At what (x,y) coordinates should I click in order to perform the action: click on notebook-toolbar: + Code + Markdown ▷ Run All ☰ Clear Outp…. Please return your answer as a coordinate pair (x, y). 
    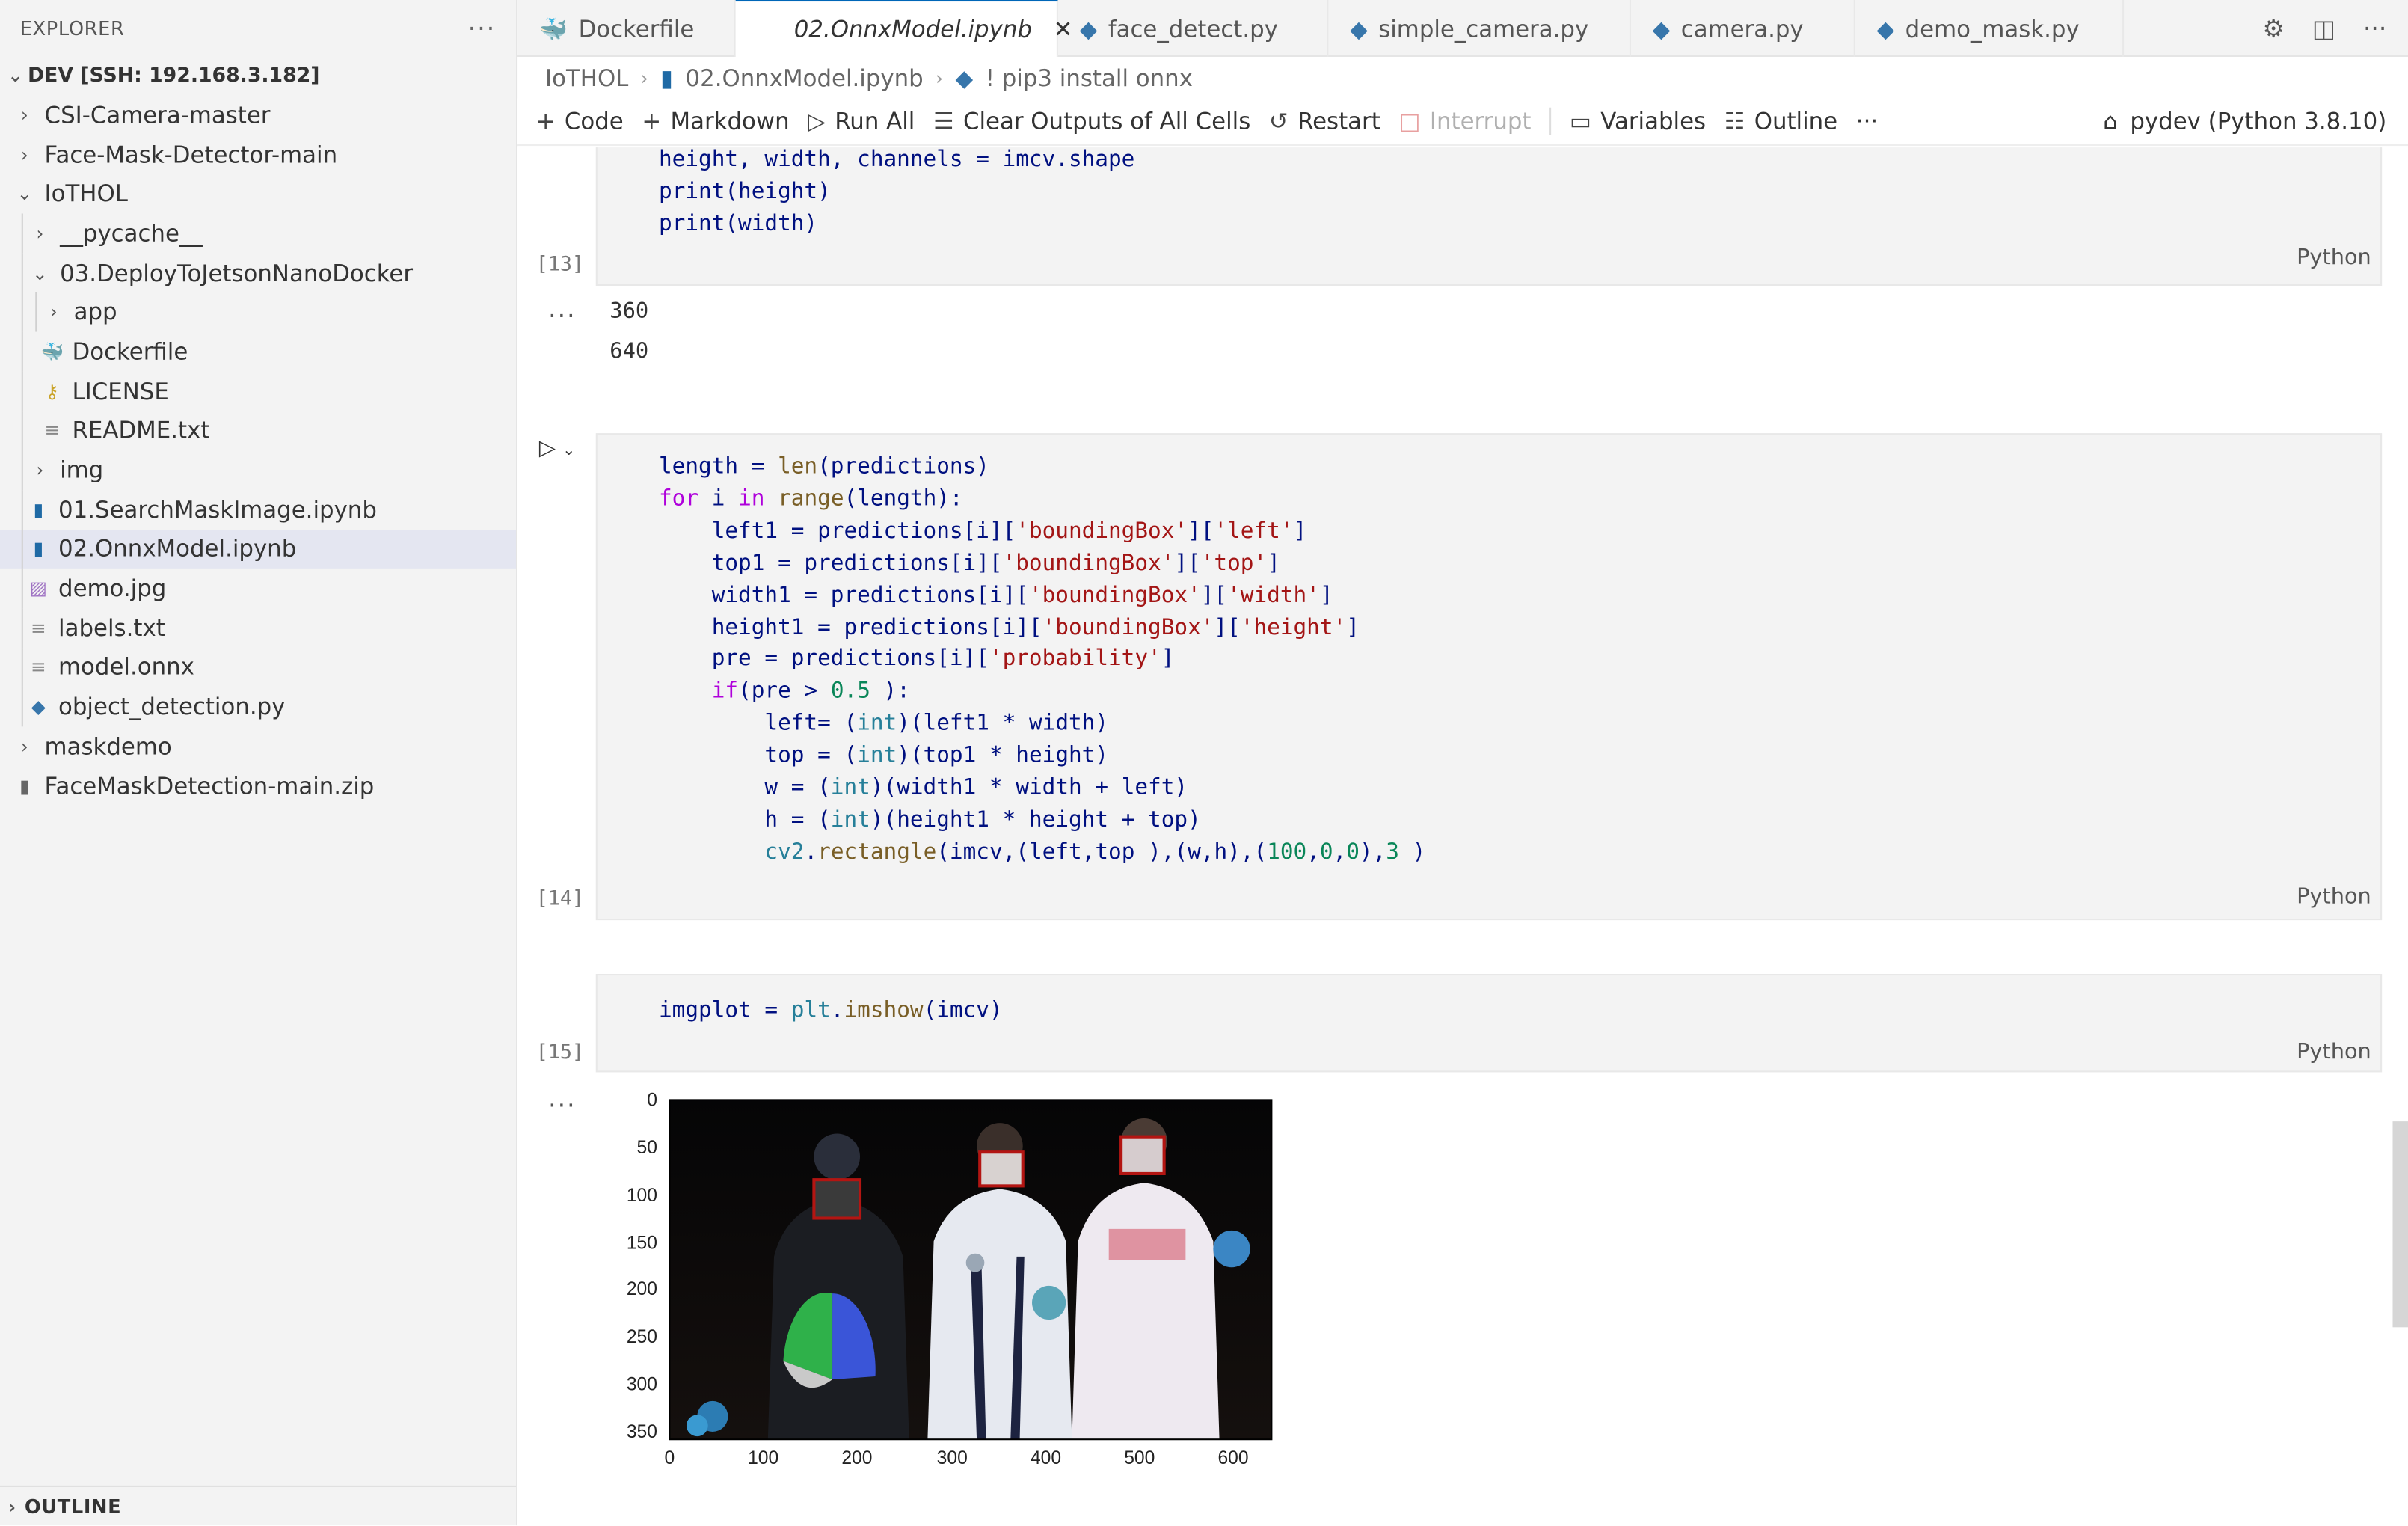
    Looking at the image, I should click on (1462, 122).